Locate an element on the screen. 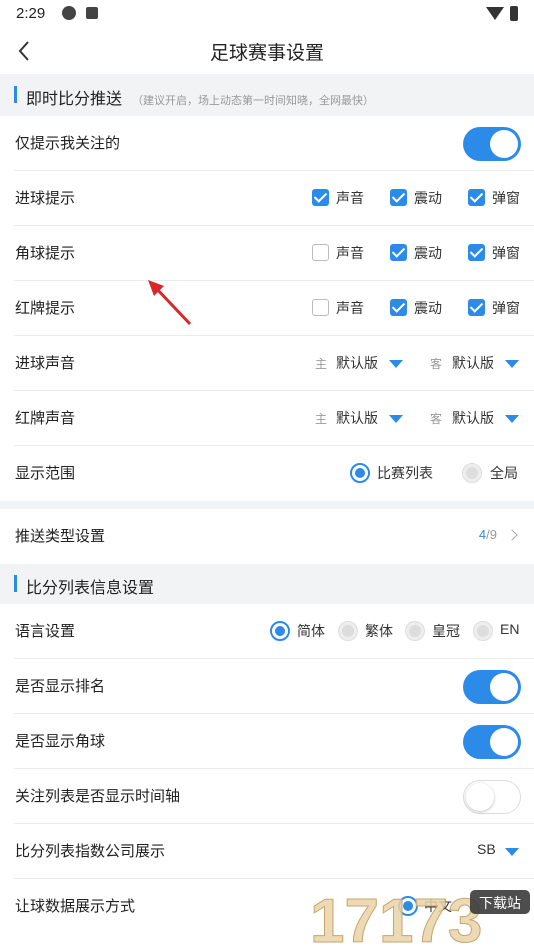 The width and height of the screenshot is (534, 950). goal-sound-checkbox is located at coordinates (320, 197).